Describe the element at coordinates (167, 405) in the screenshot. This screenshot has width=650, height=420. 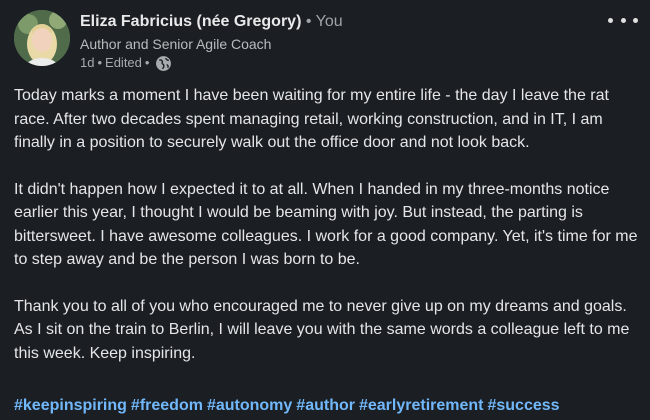
I see `hashtag-link: #freedom` at that location.